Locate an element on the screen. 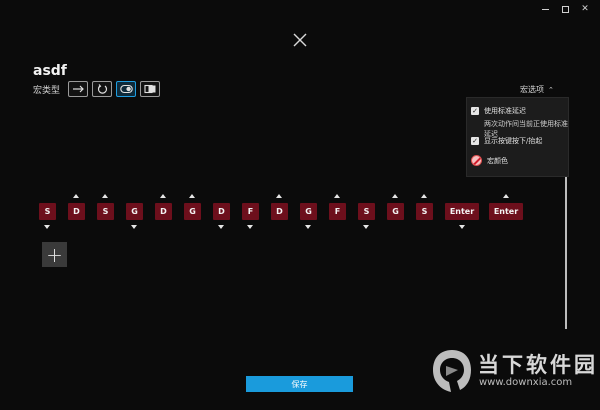  macro-options-dropdown: 宏选项 ⌃ is located at coordinates (537, 89).